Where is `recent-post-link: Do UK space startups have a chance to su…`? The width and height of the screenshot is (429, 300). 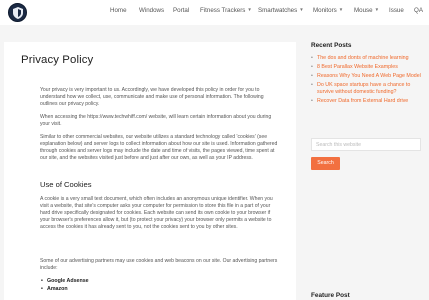 recent-post-link: Do UK space startups have a chance to su… is located at coordinates (367, 89).